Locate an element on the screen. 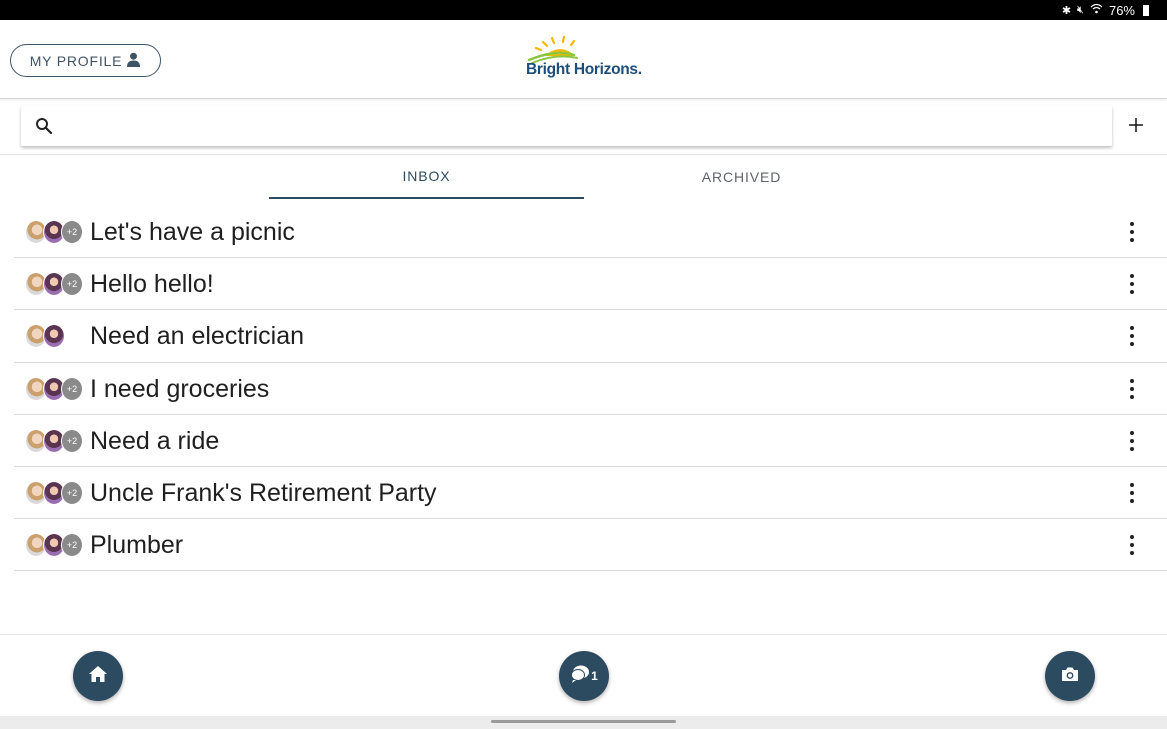 The image size is (1167, 729). home-button is located at coordinates (98, 676).